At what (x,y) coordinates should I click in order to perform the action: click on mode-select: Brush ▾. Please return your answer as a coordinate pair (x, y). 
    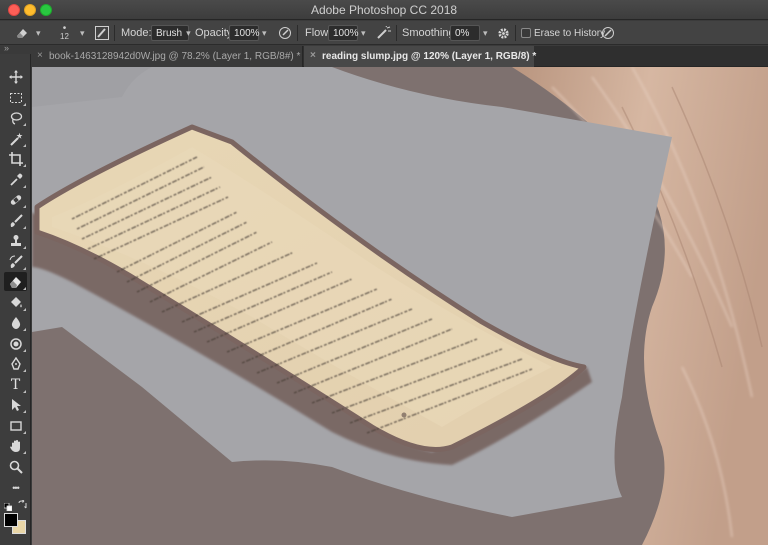
    Looking at the image, I should click on (171, 33).